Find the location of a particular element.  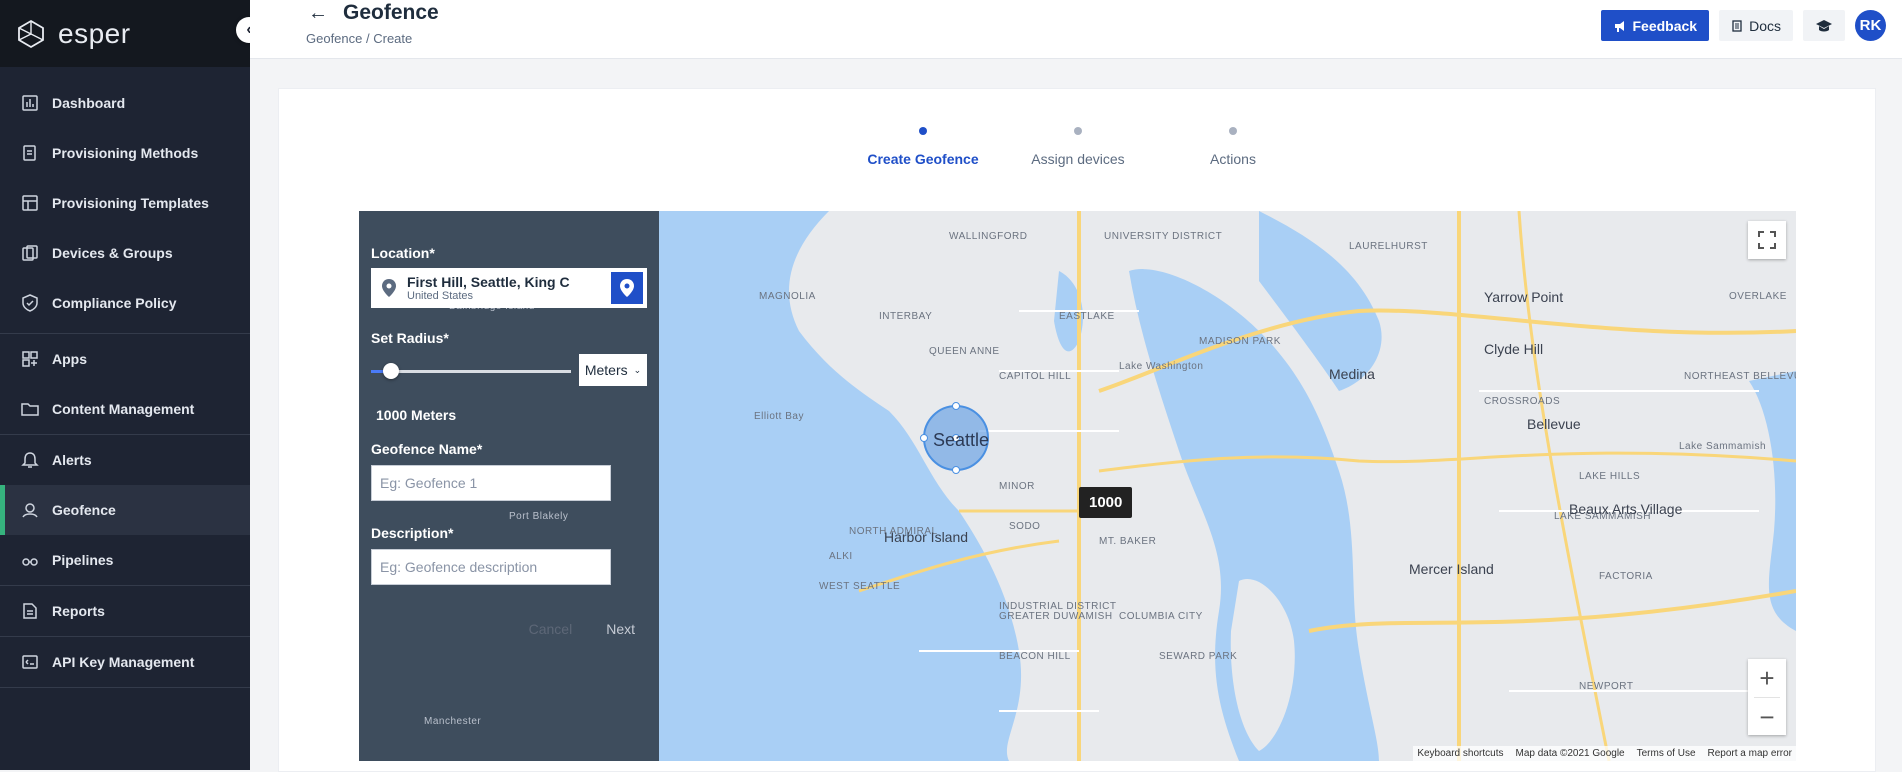

feedback-button: Feedback is located at coordinates (1655, 25).